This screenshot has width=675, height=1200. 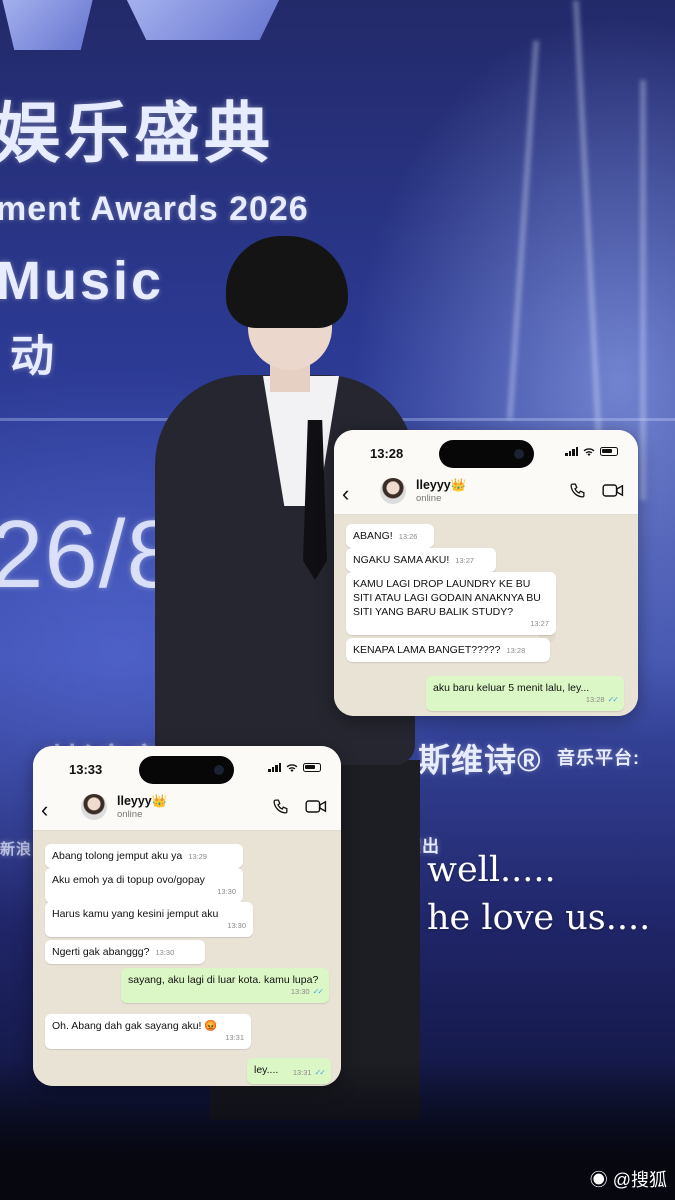 What do you see at coordinates (598, 758) in the screenshot?
I see `platform-label: 音乐平台:` at bounding box center [598, 758].